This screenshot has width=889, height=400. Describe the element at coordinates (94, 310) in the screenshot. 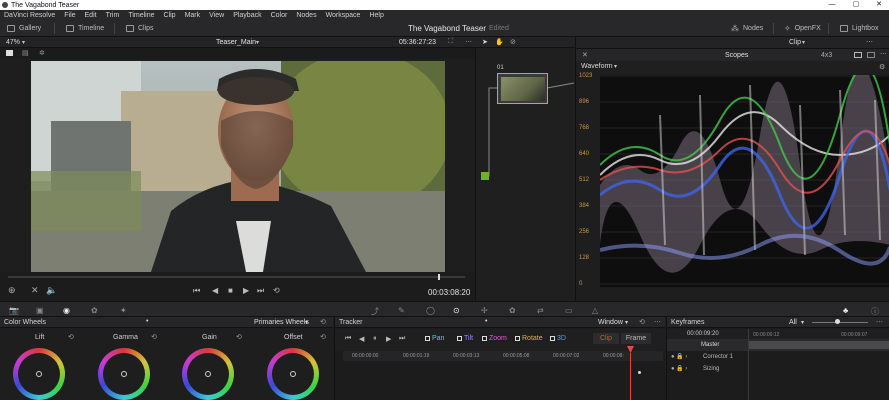

I see `rgb-mixer-icon: ✿` at that location.